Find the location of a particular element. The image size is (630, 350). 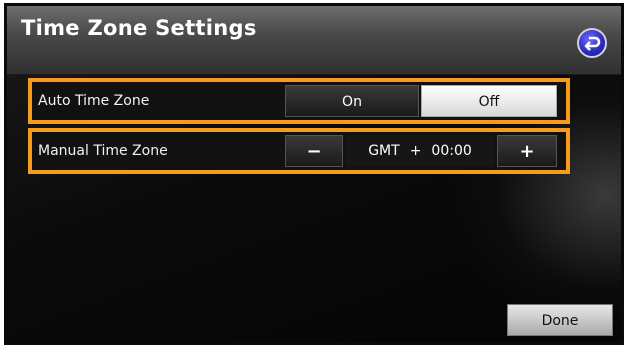

gmt-sign: + is located at coordinates (415, 151).